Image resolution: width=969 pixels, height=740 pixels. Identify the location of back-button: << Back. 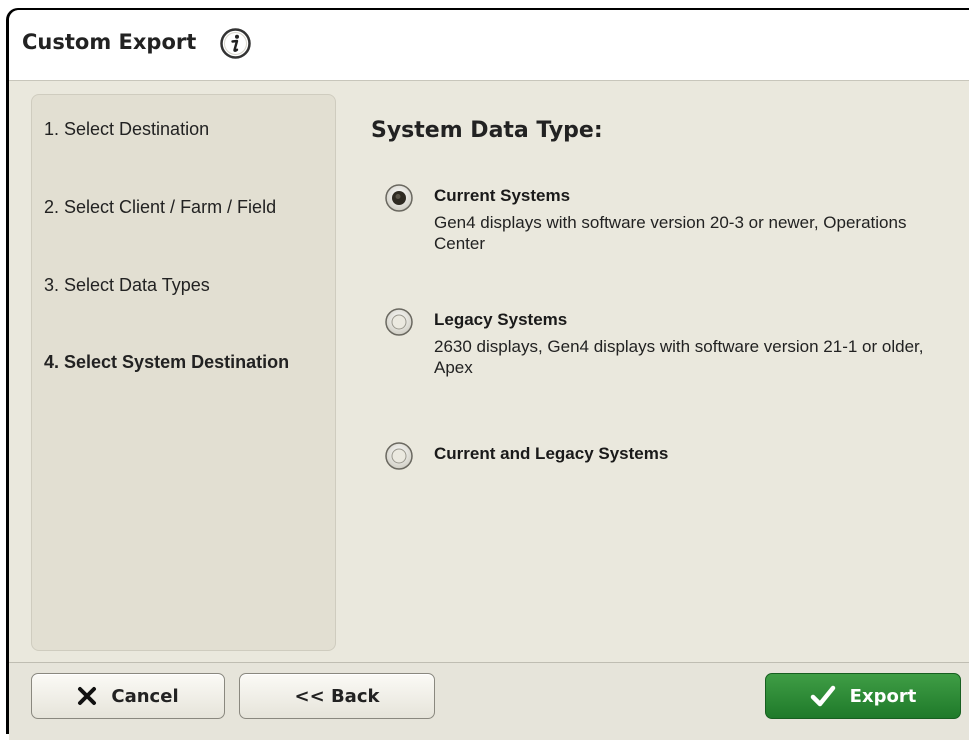
(337, 696).